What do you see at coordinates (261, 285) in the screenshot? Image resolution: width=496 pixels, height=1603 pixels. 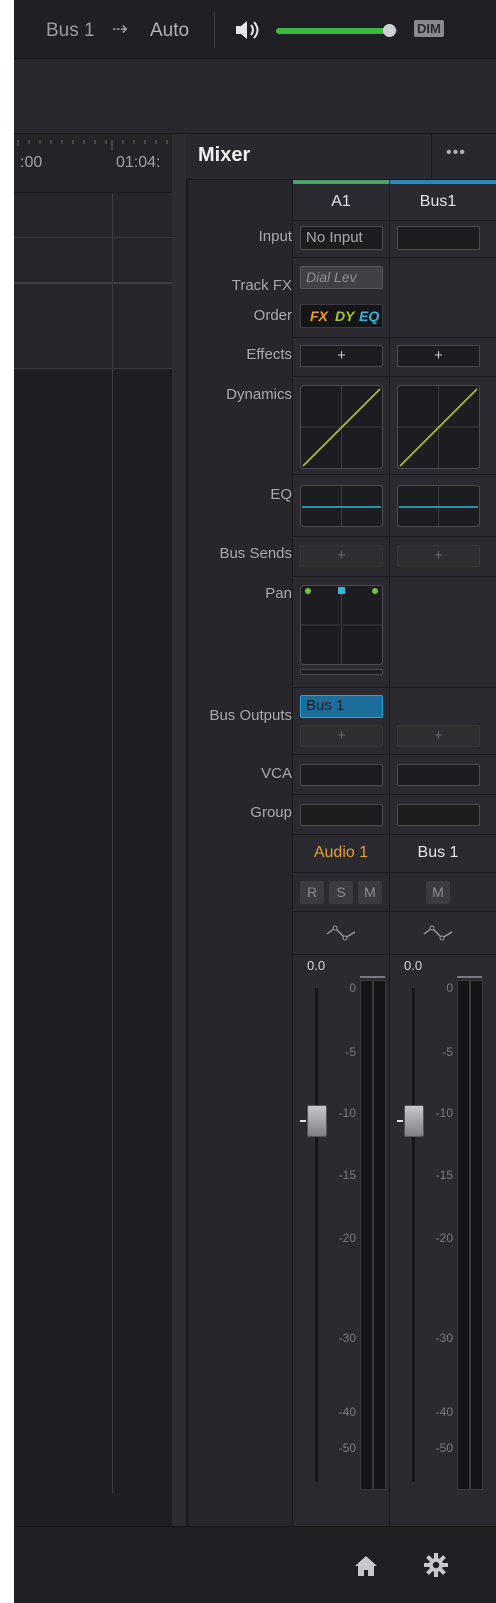 I see `label-track-fx: Track FX` at bounding box center [261, 285].